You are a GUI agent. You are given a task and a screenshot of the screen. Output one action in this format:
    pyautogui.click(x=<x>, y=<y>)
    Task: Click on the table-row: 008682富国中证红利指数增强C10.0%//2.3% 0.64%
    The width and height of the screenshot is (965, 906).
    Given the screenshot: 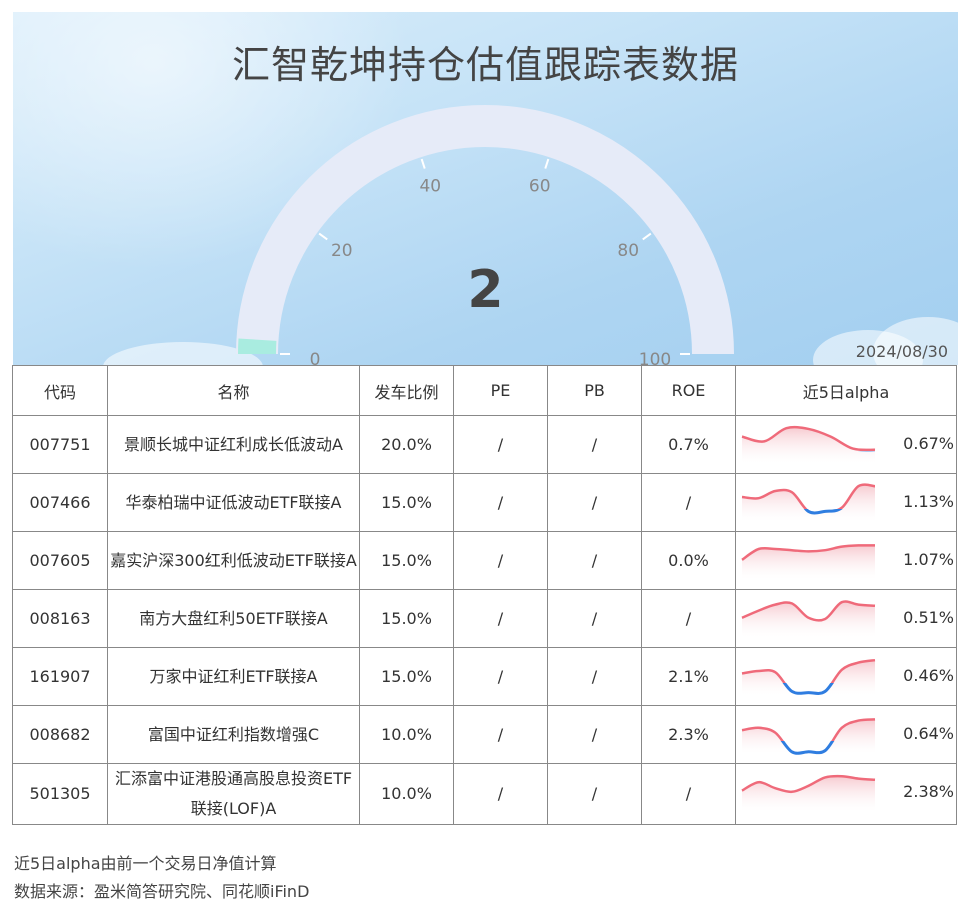 What is the action you would take?
    pyautogui.click(x=485, y=735)
    